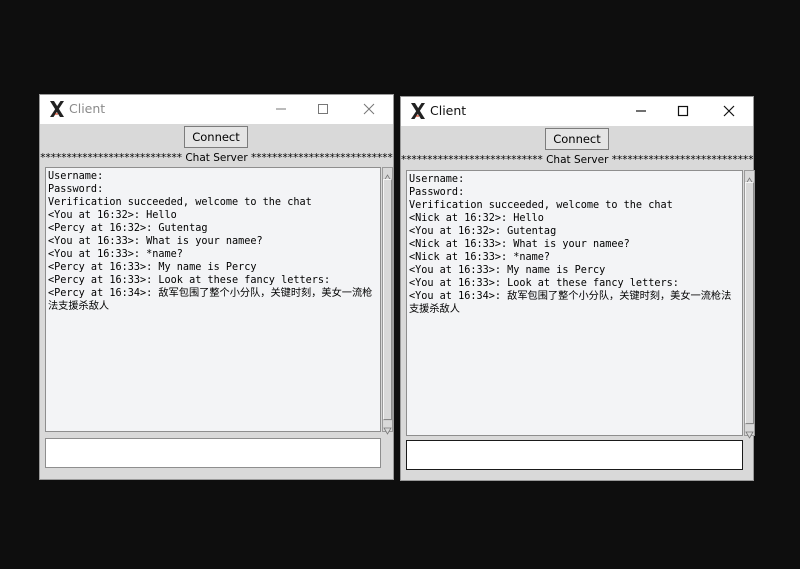 The height and width of the screenshot is (569, 800). What do you see at coordinates (483, 231) in the screenshot?
I see `chat-log-line: <You at 16:32>: Gutentag` at bounding box center [483, 231].